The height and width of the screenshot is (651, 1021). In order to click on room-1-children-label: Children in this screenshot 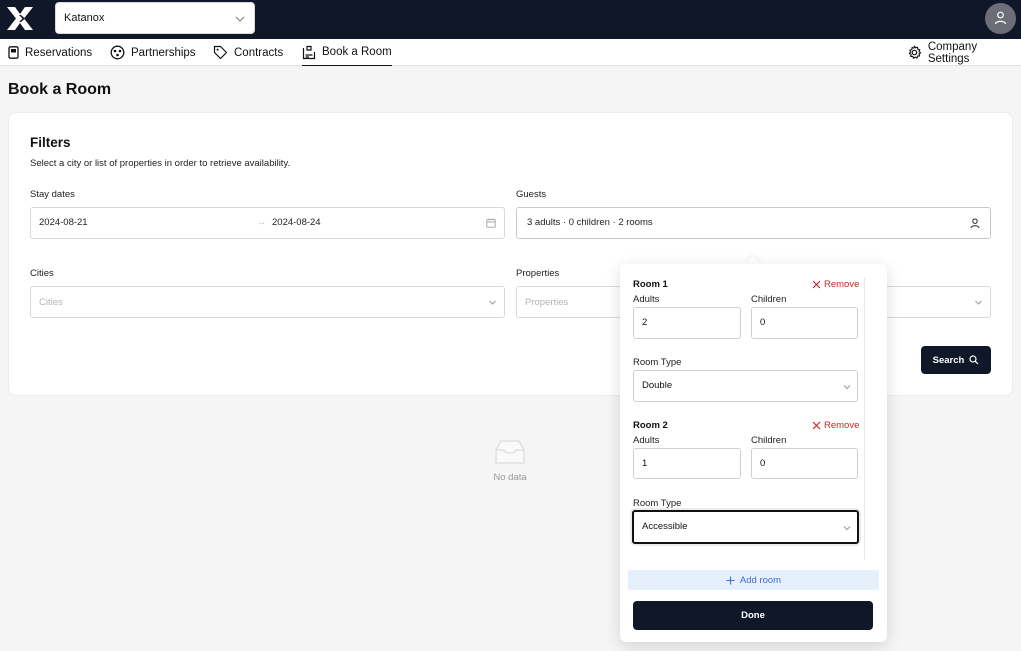, I will do `click(769, 299)`.